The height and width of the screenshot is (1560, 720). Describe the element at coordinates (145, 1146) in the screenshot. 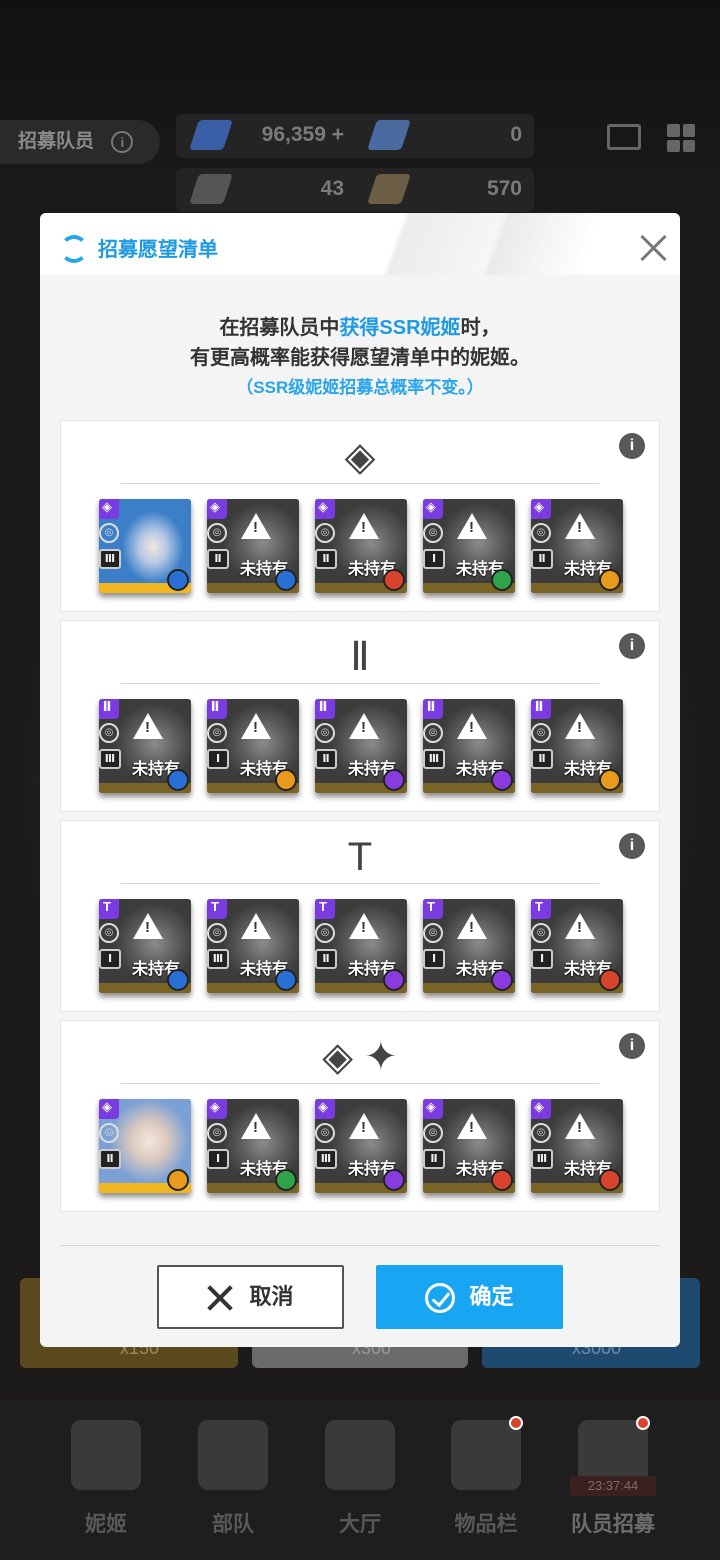

I see `nikke-card-owned: ◈ ◎ Ⅱ` at that location.